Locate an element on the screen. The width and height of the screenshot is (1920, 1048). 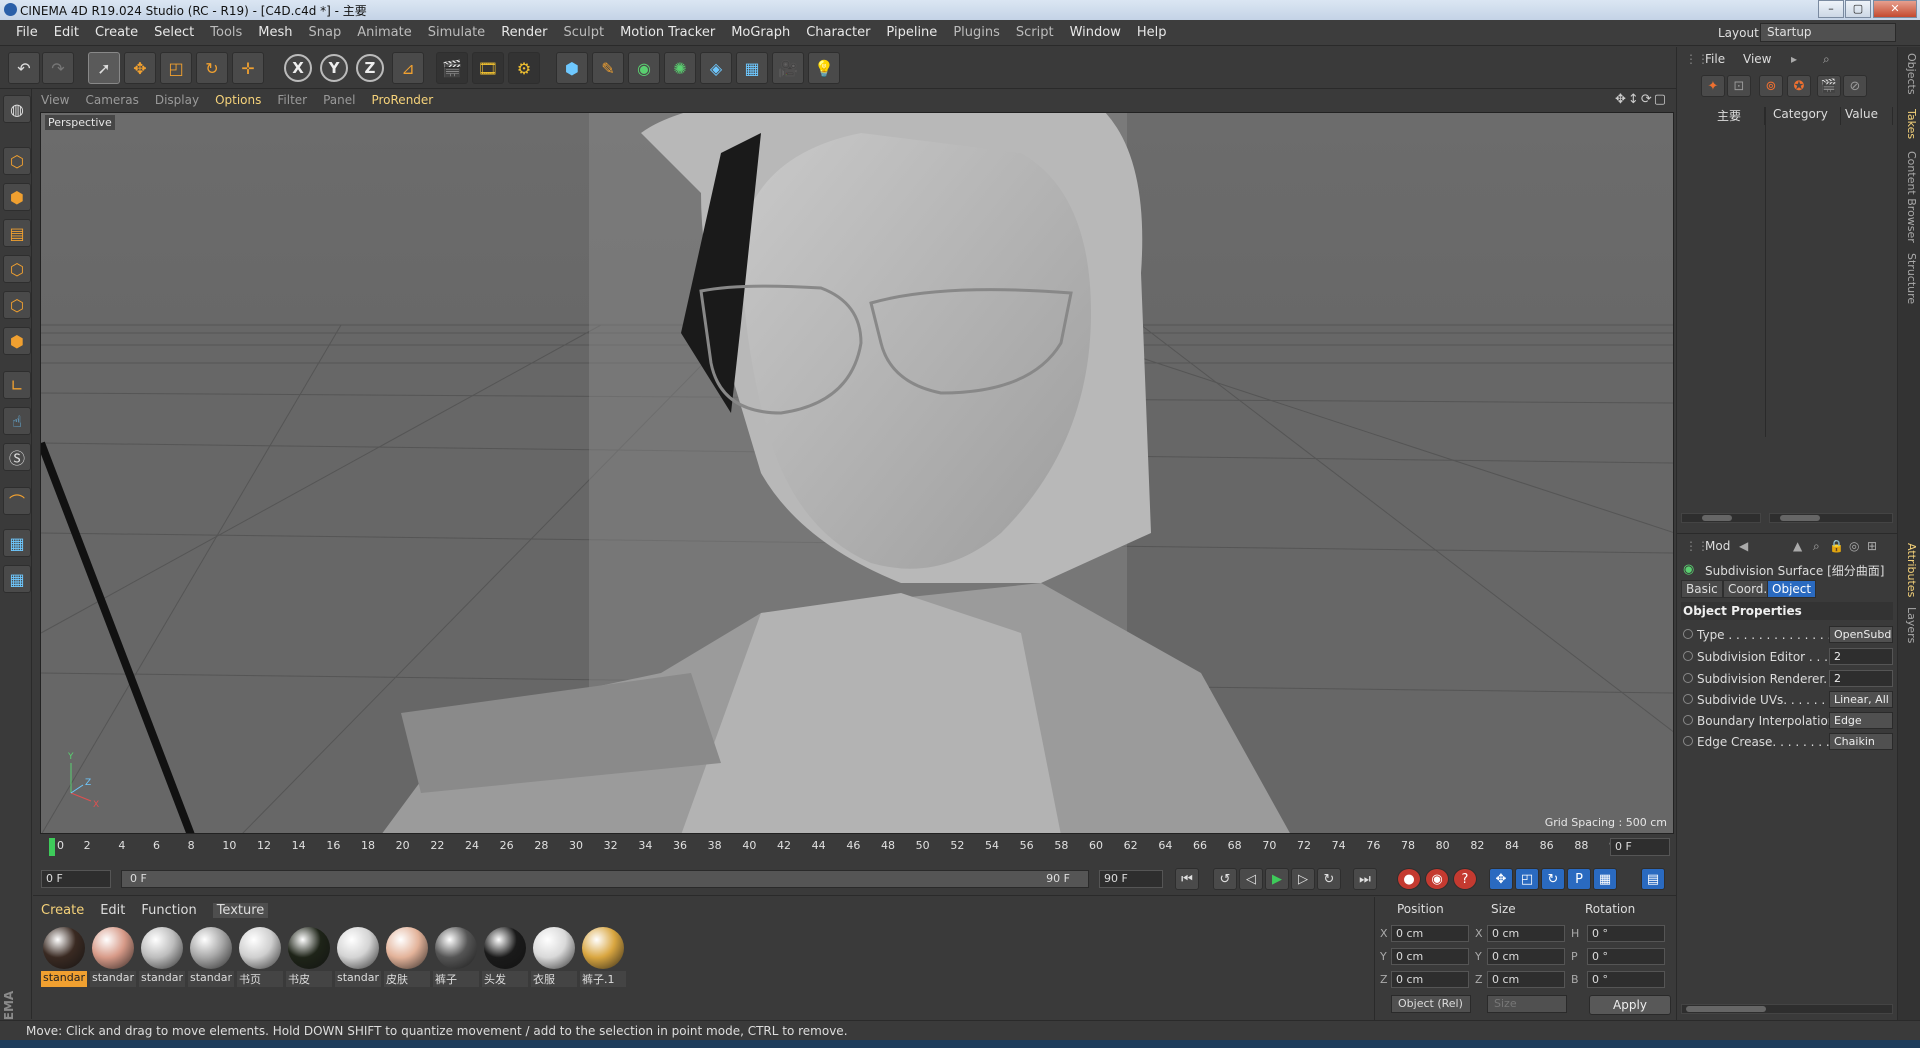
keyframe-selection-icon: ? is located at coordinates (1465, 879).